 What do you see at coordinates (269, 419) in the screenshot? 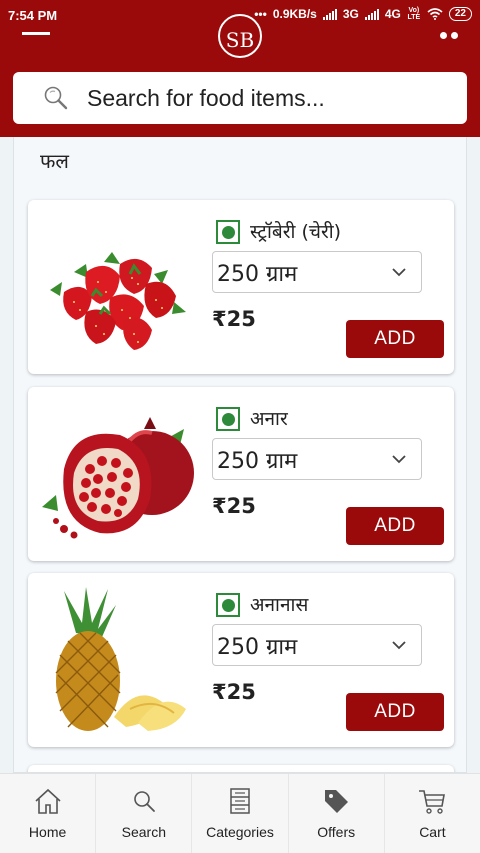
I see `product-name: अनार` at bounding box center [269, 419].